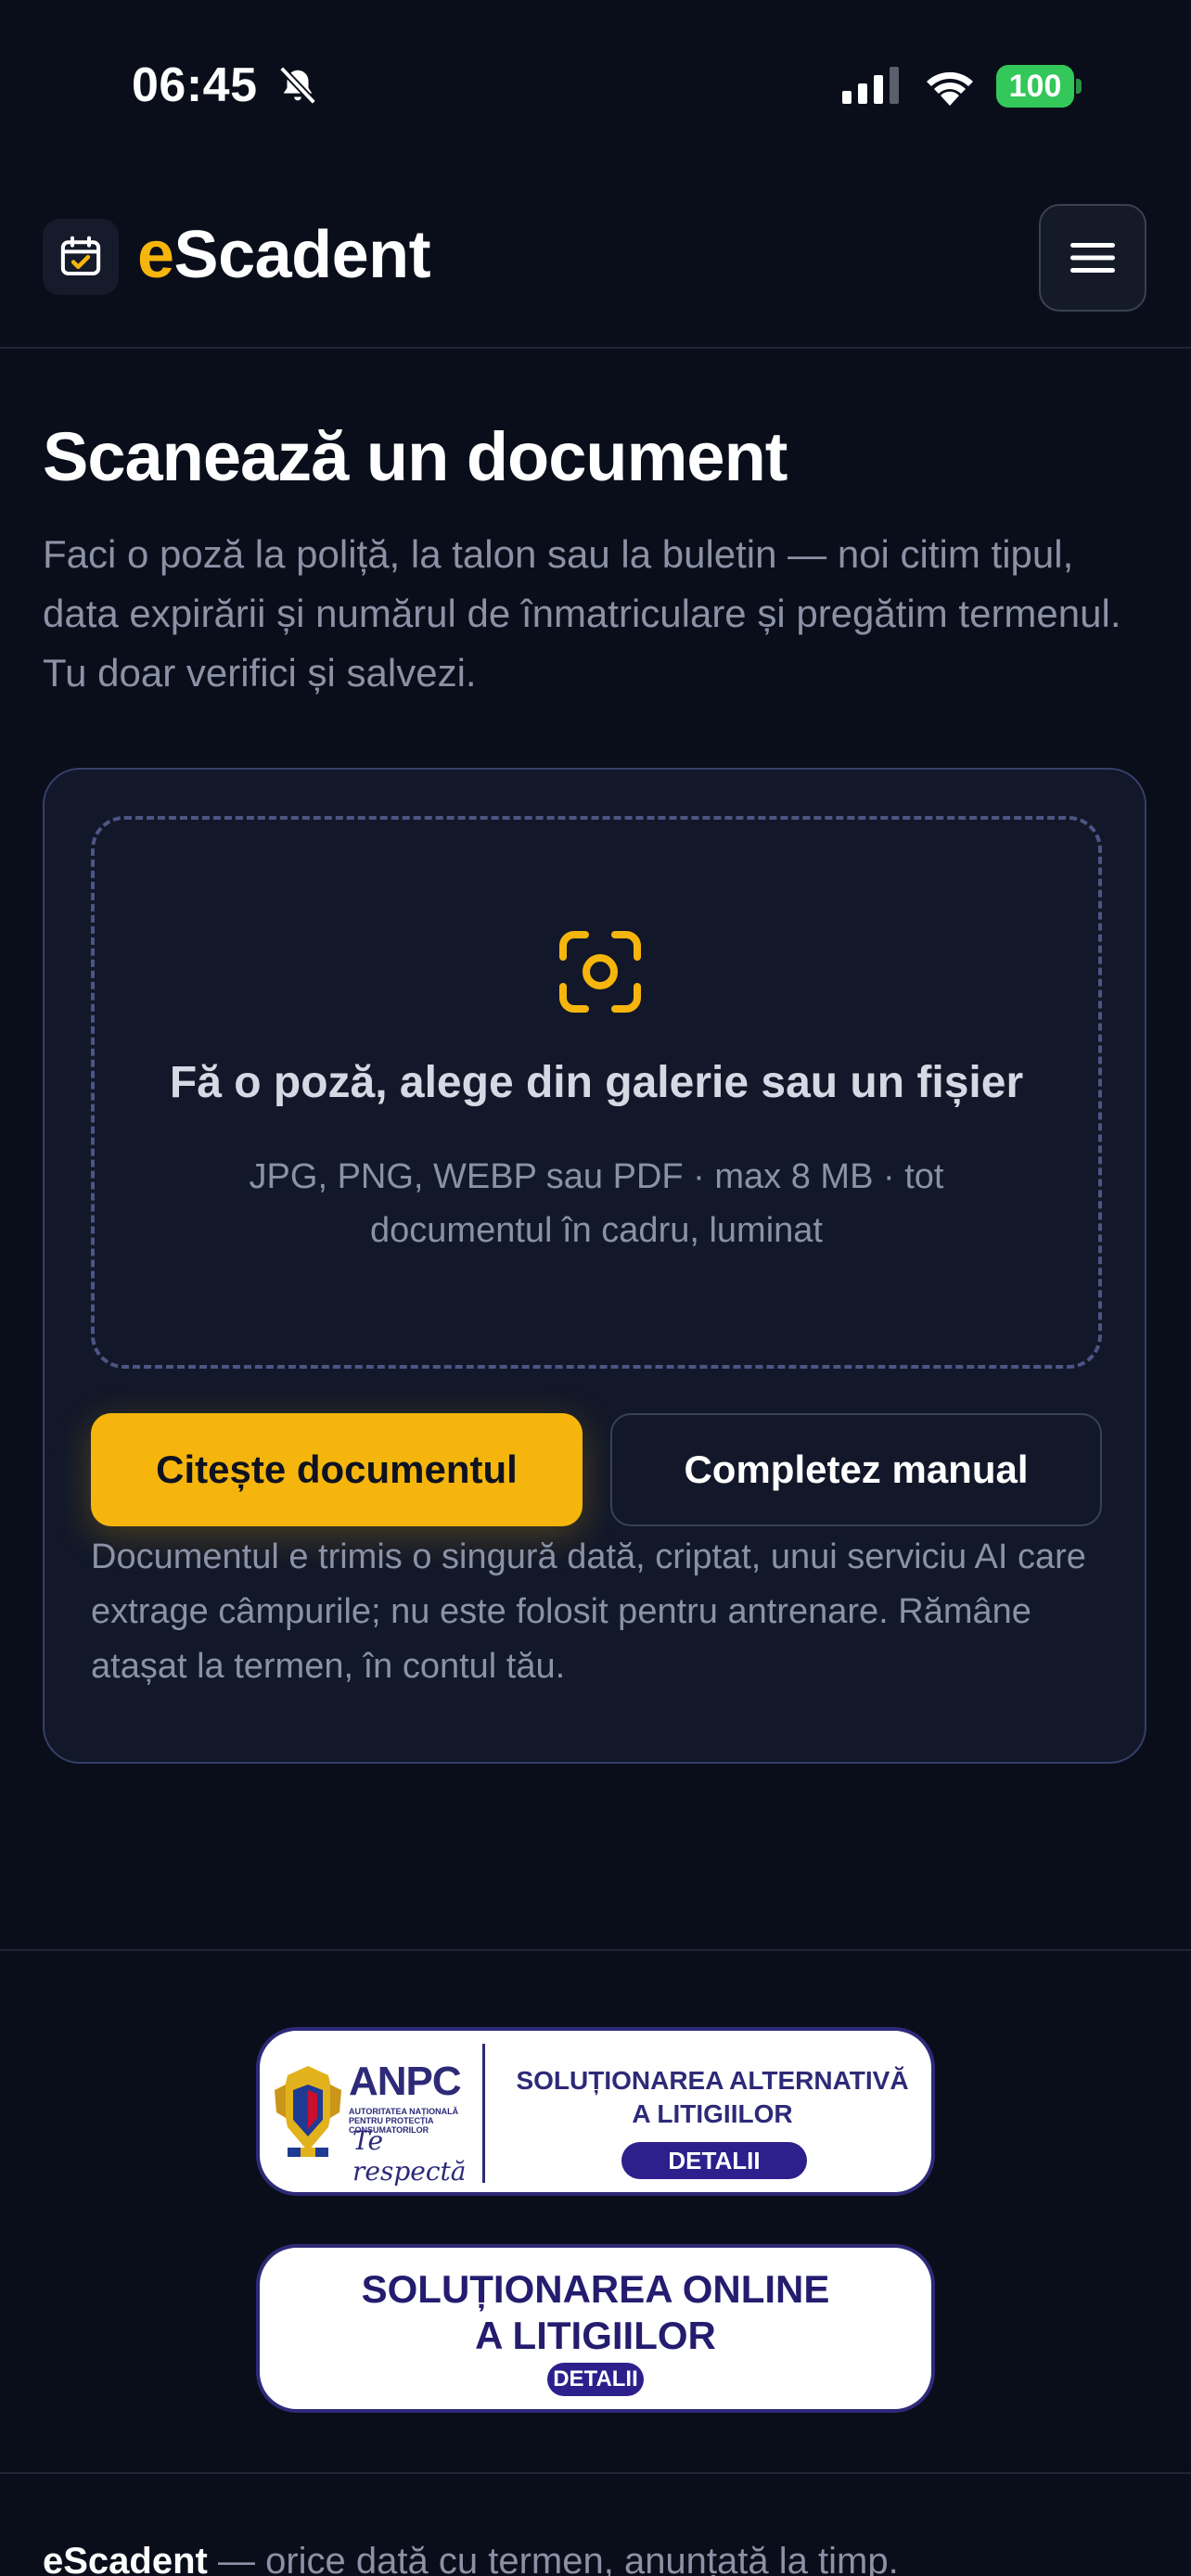 The height and width of the screenshot is (2576, 1191). I want to click on site-header: eScadent, so click(595, 262).